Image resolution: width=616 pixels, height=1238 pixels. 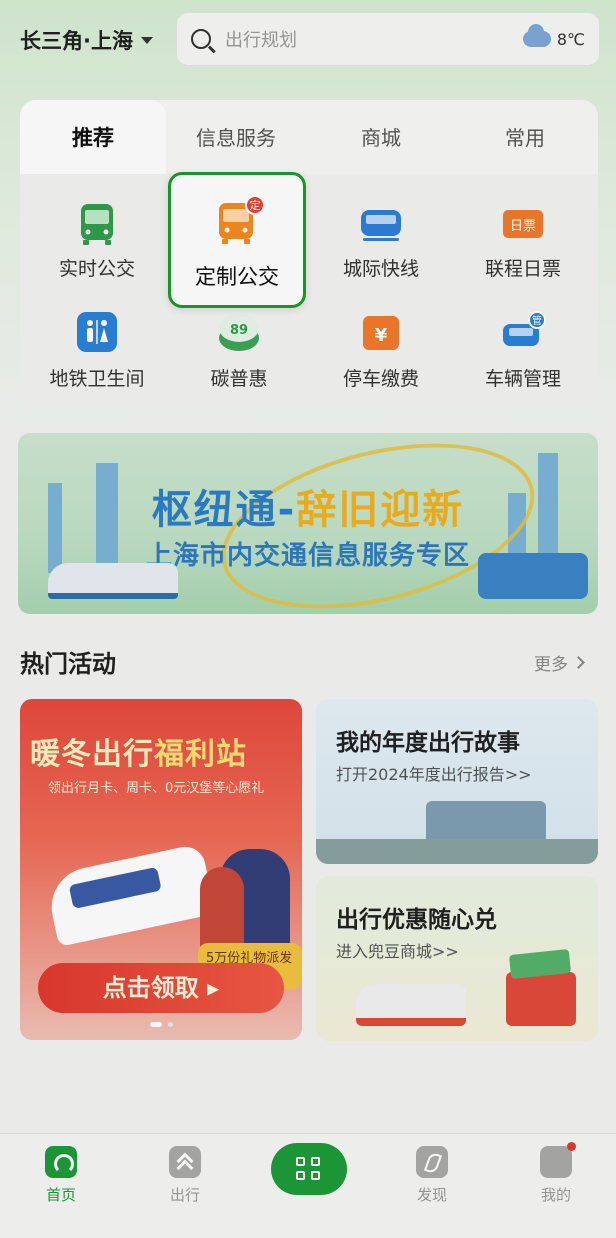 What do you see at coordinates (76, 41) in the screenshot?
I see `city-label: 长三角·上海` at bounding box center [76, 41].